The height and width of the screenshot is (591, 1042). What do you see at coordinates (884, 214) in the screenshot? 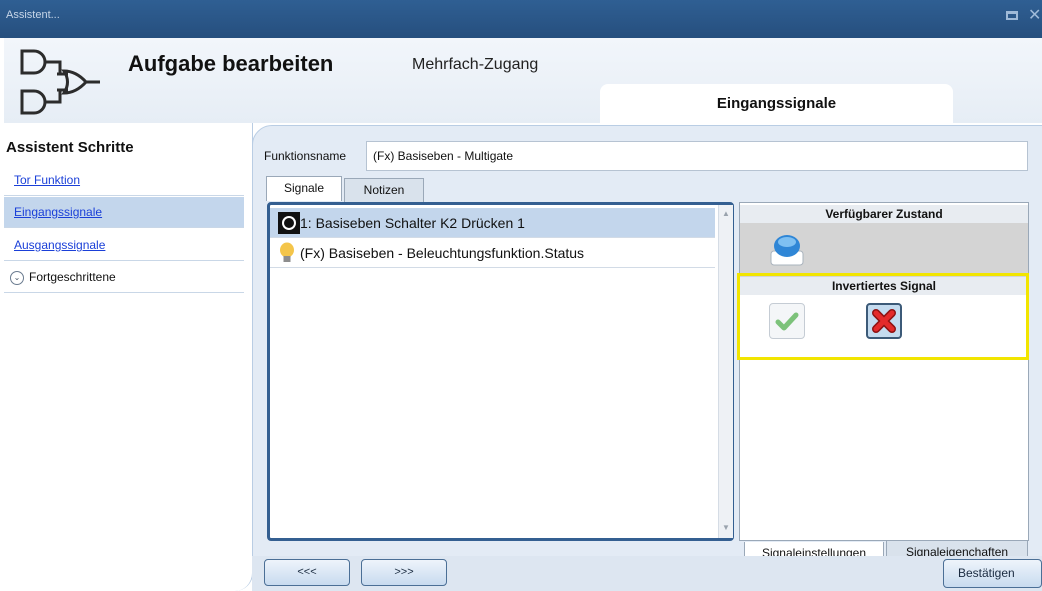
I see `available-state-heading: Verfügbarer Zustand` at bounding box center [884, 214].